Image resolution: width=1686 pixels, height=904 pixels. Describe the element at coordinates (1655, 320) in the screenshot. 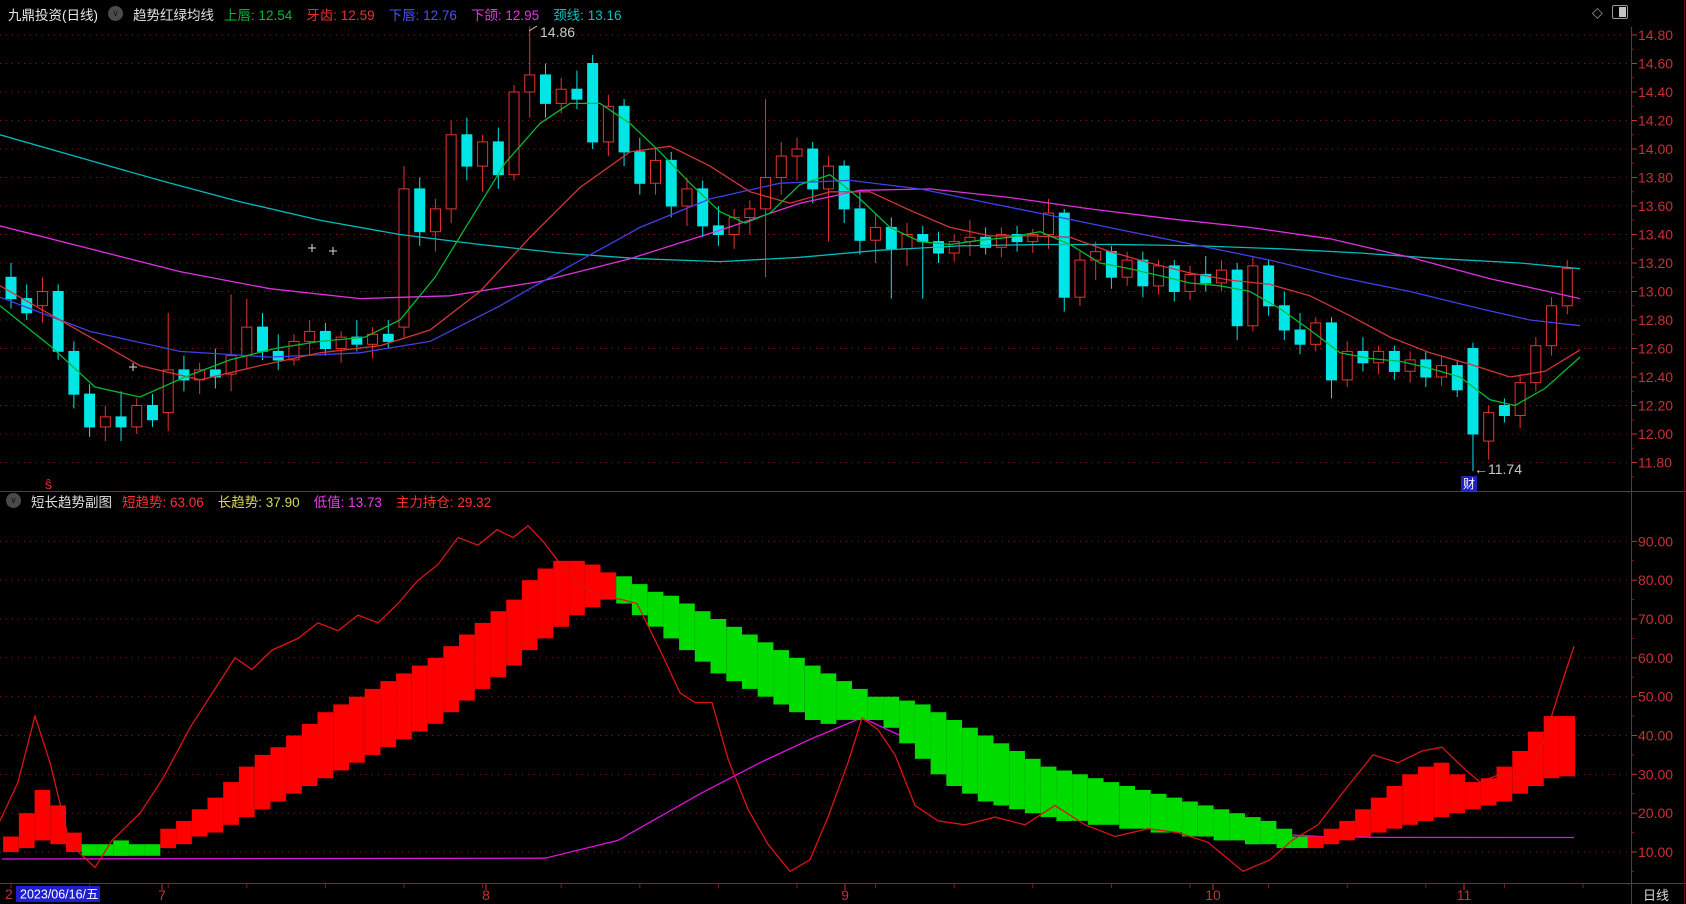

I see `svg-text: 12.80` at that location.